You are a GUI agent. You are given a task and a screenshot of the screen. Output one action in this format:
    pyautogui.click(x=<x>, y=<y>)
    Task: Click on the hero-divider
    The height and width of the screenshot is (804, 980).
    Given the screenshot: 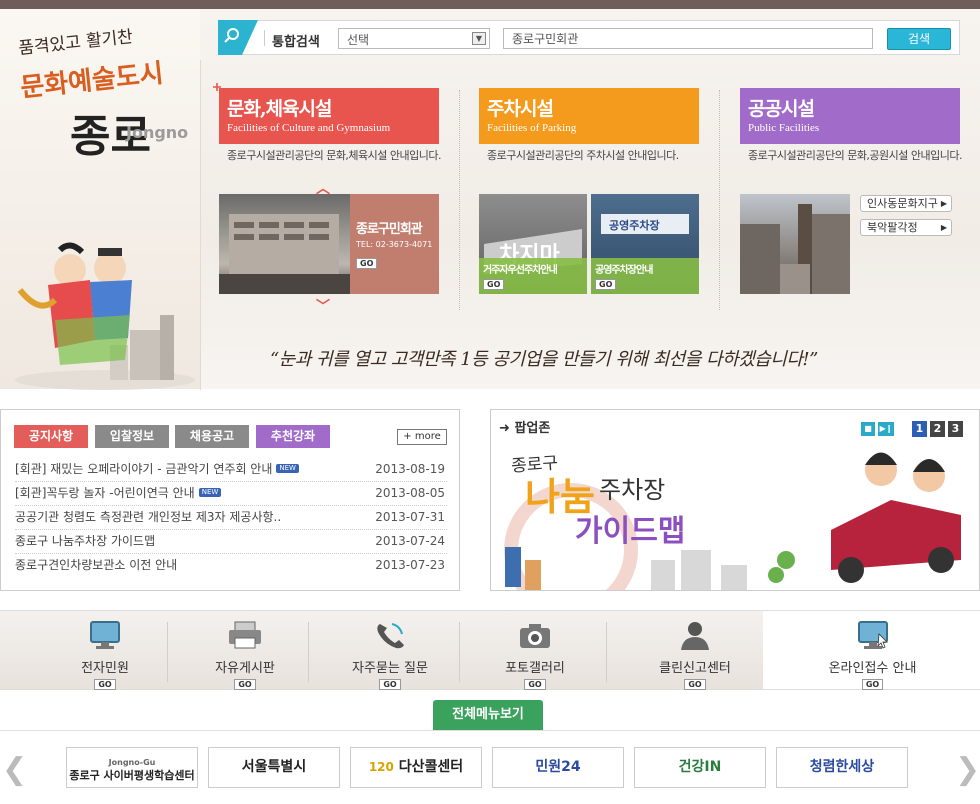 What is the action you would take?
    pyautogui.click(x=200, y=225)
    